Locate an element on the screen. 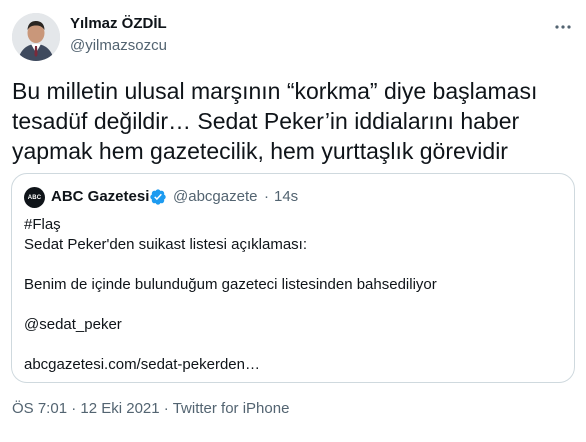  more-horizontal-icon is located at coordinates (563, 27).